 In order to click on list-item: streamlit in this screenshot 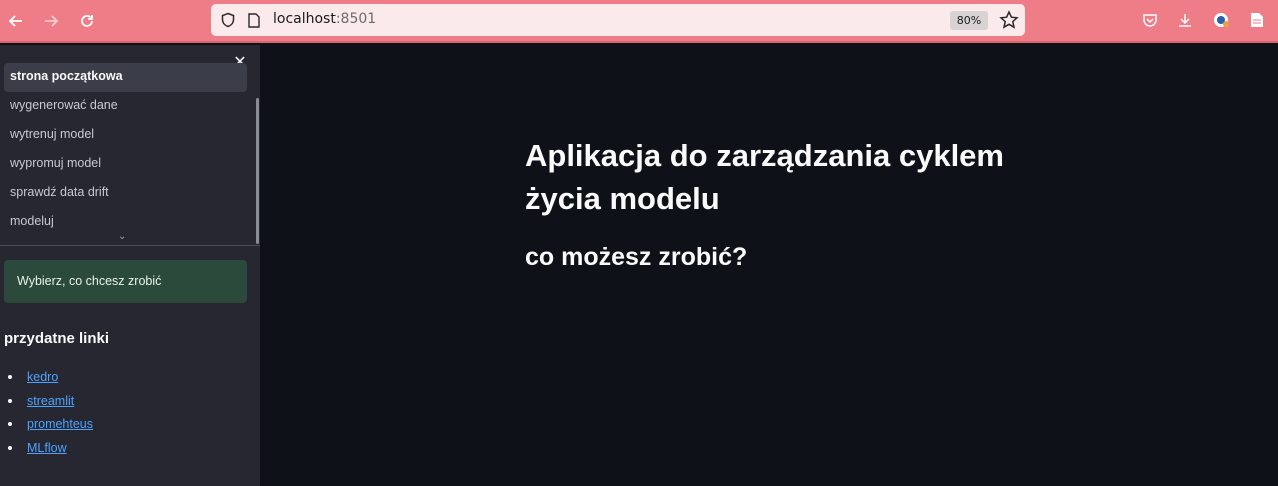, I will do `click(50, 401)`.